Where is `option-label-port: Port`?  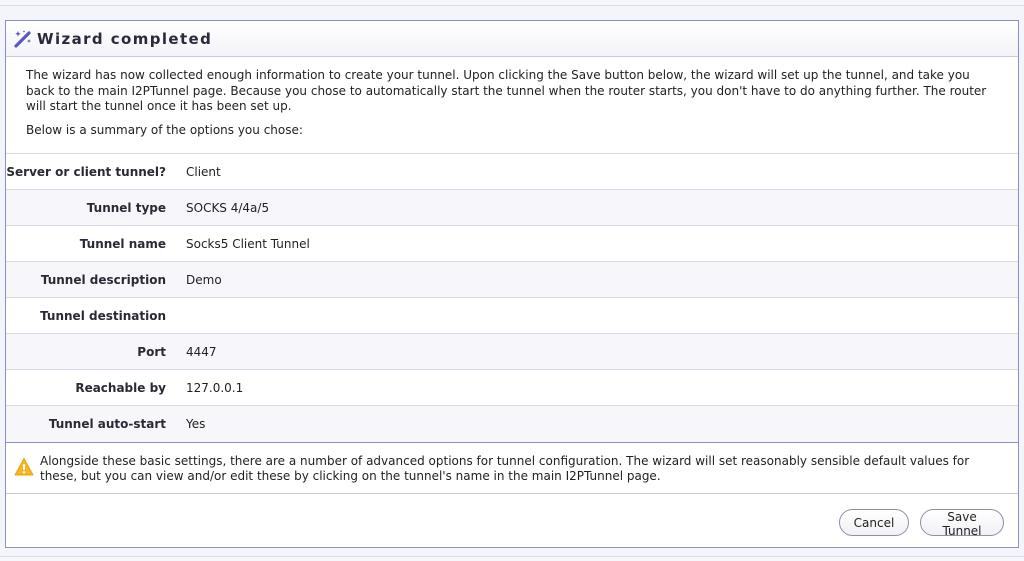
option-label-port: Port is located at coordinates (91, 351).